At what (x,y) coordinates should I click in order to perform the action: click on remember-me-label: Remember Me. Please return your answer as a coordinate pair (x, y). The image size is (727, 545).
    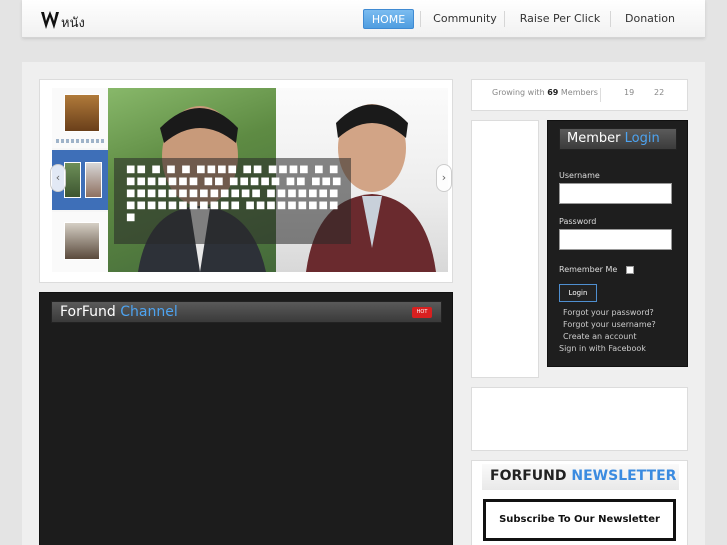
    Looking at the image, I should click on (588, 269).